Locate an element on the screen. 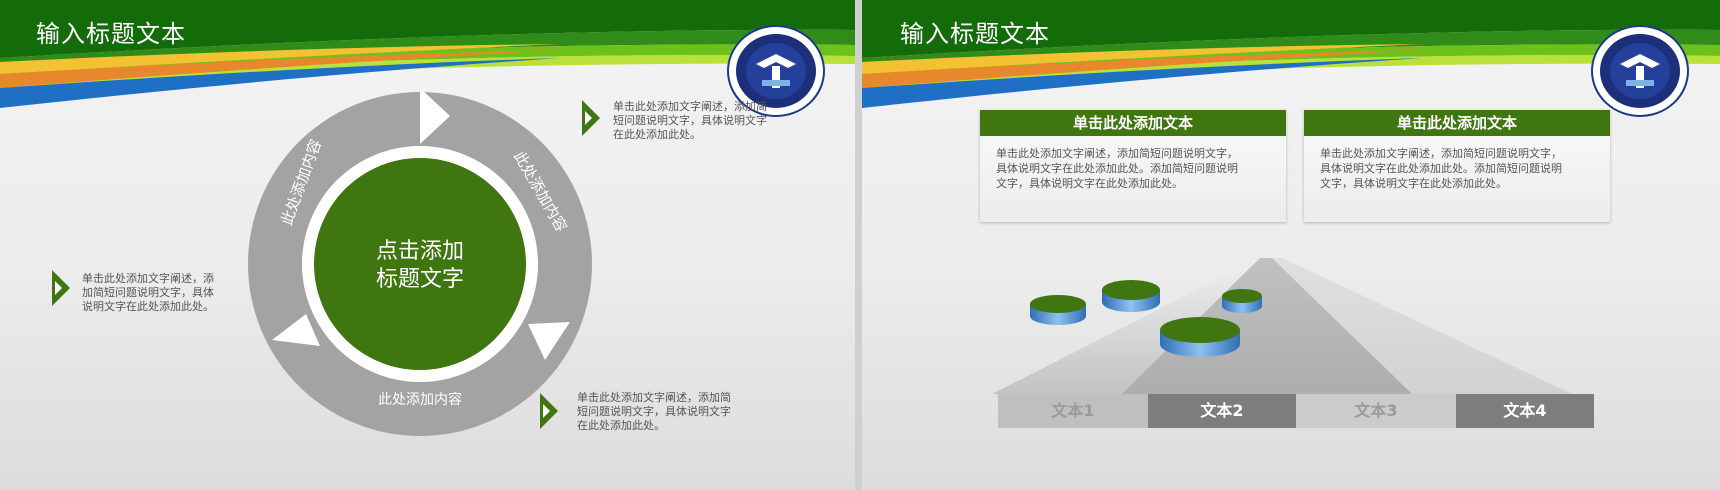 This screenshot has width=1720, height=490. emblem-logo is located at coordinates (1640, 71).